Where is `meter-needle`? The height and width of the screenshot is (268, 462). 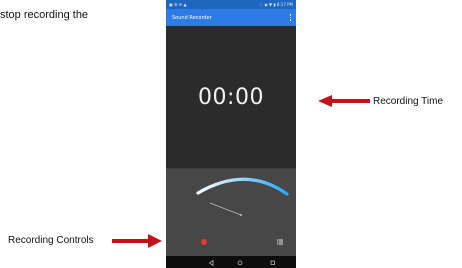 meter-needle is located at coordinates (225, 209).